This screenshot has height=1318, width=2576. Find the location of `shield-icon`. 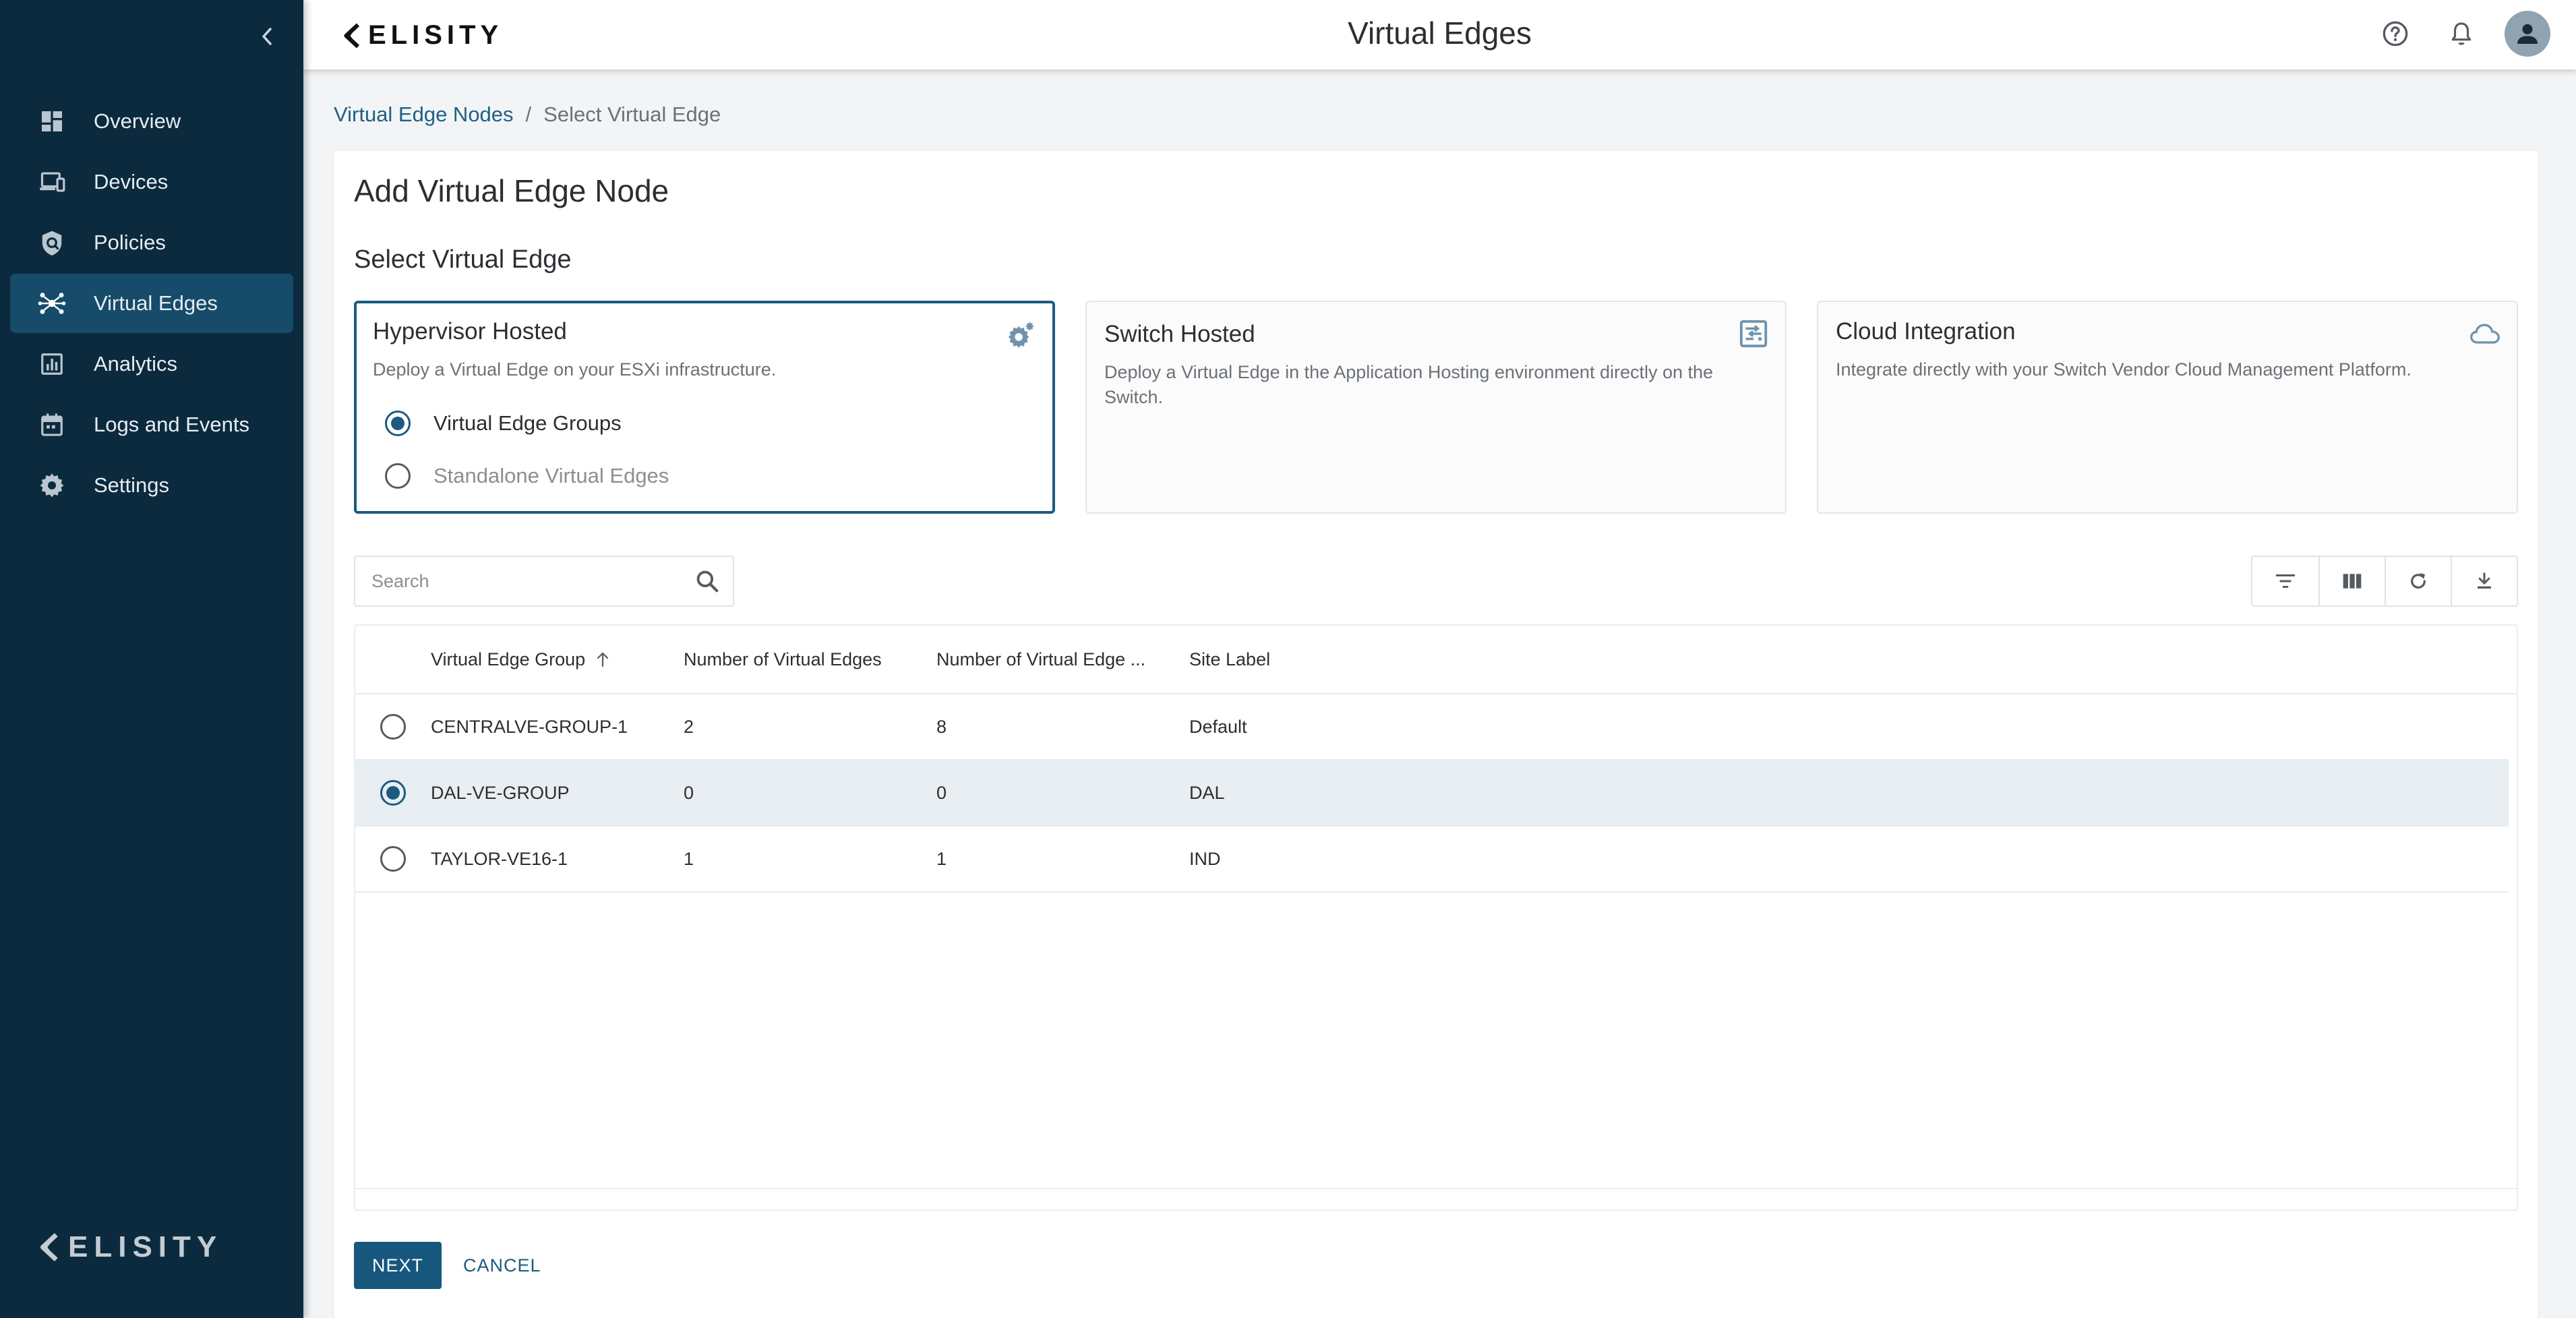

shield-icon is located at coordinates (52, 243).